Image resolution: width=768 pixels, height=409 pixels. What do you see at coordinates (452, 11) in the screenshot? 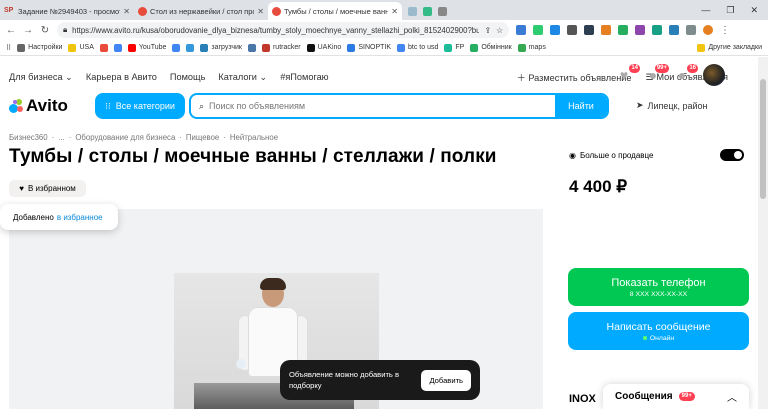
I see `other-tabs` at bounding box center [452, 11].